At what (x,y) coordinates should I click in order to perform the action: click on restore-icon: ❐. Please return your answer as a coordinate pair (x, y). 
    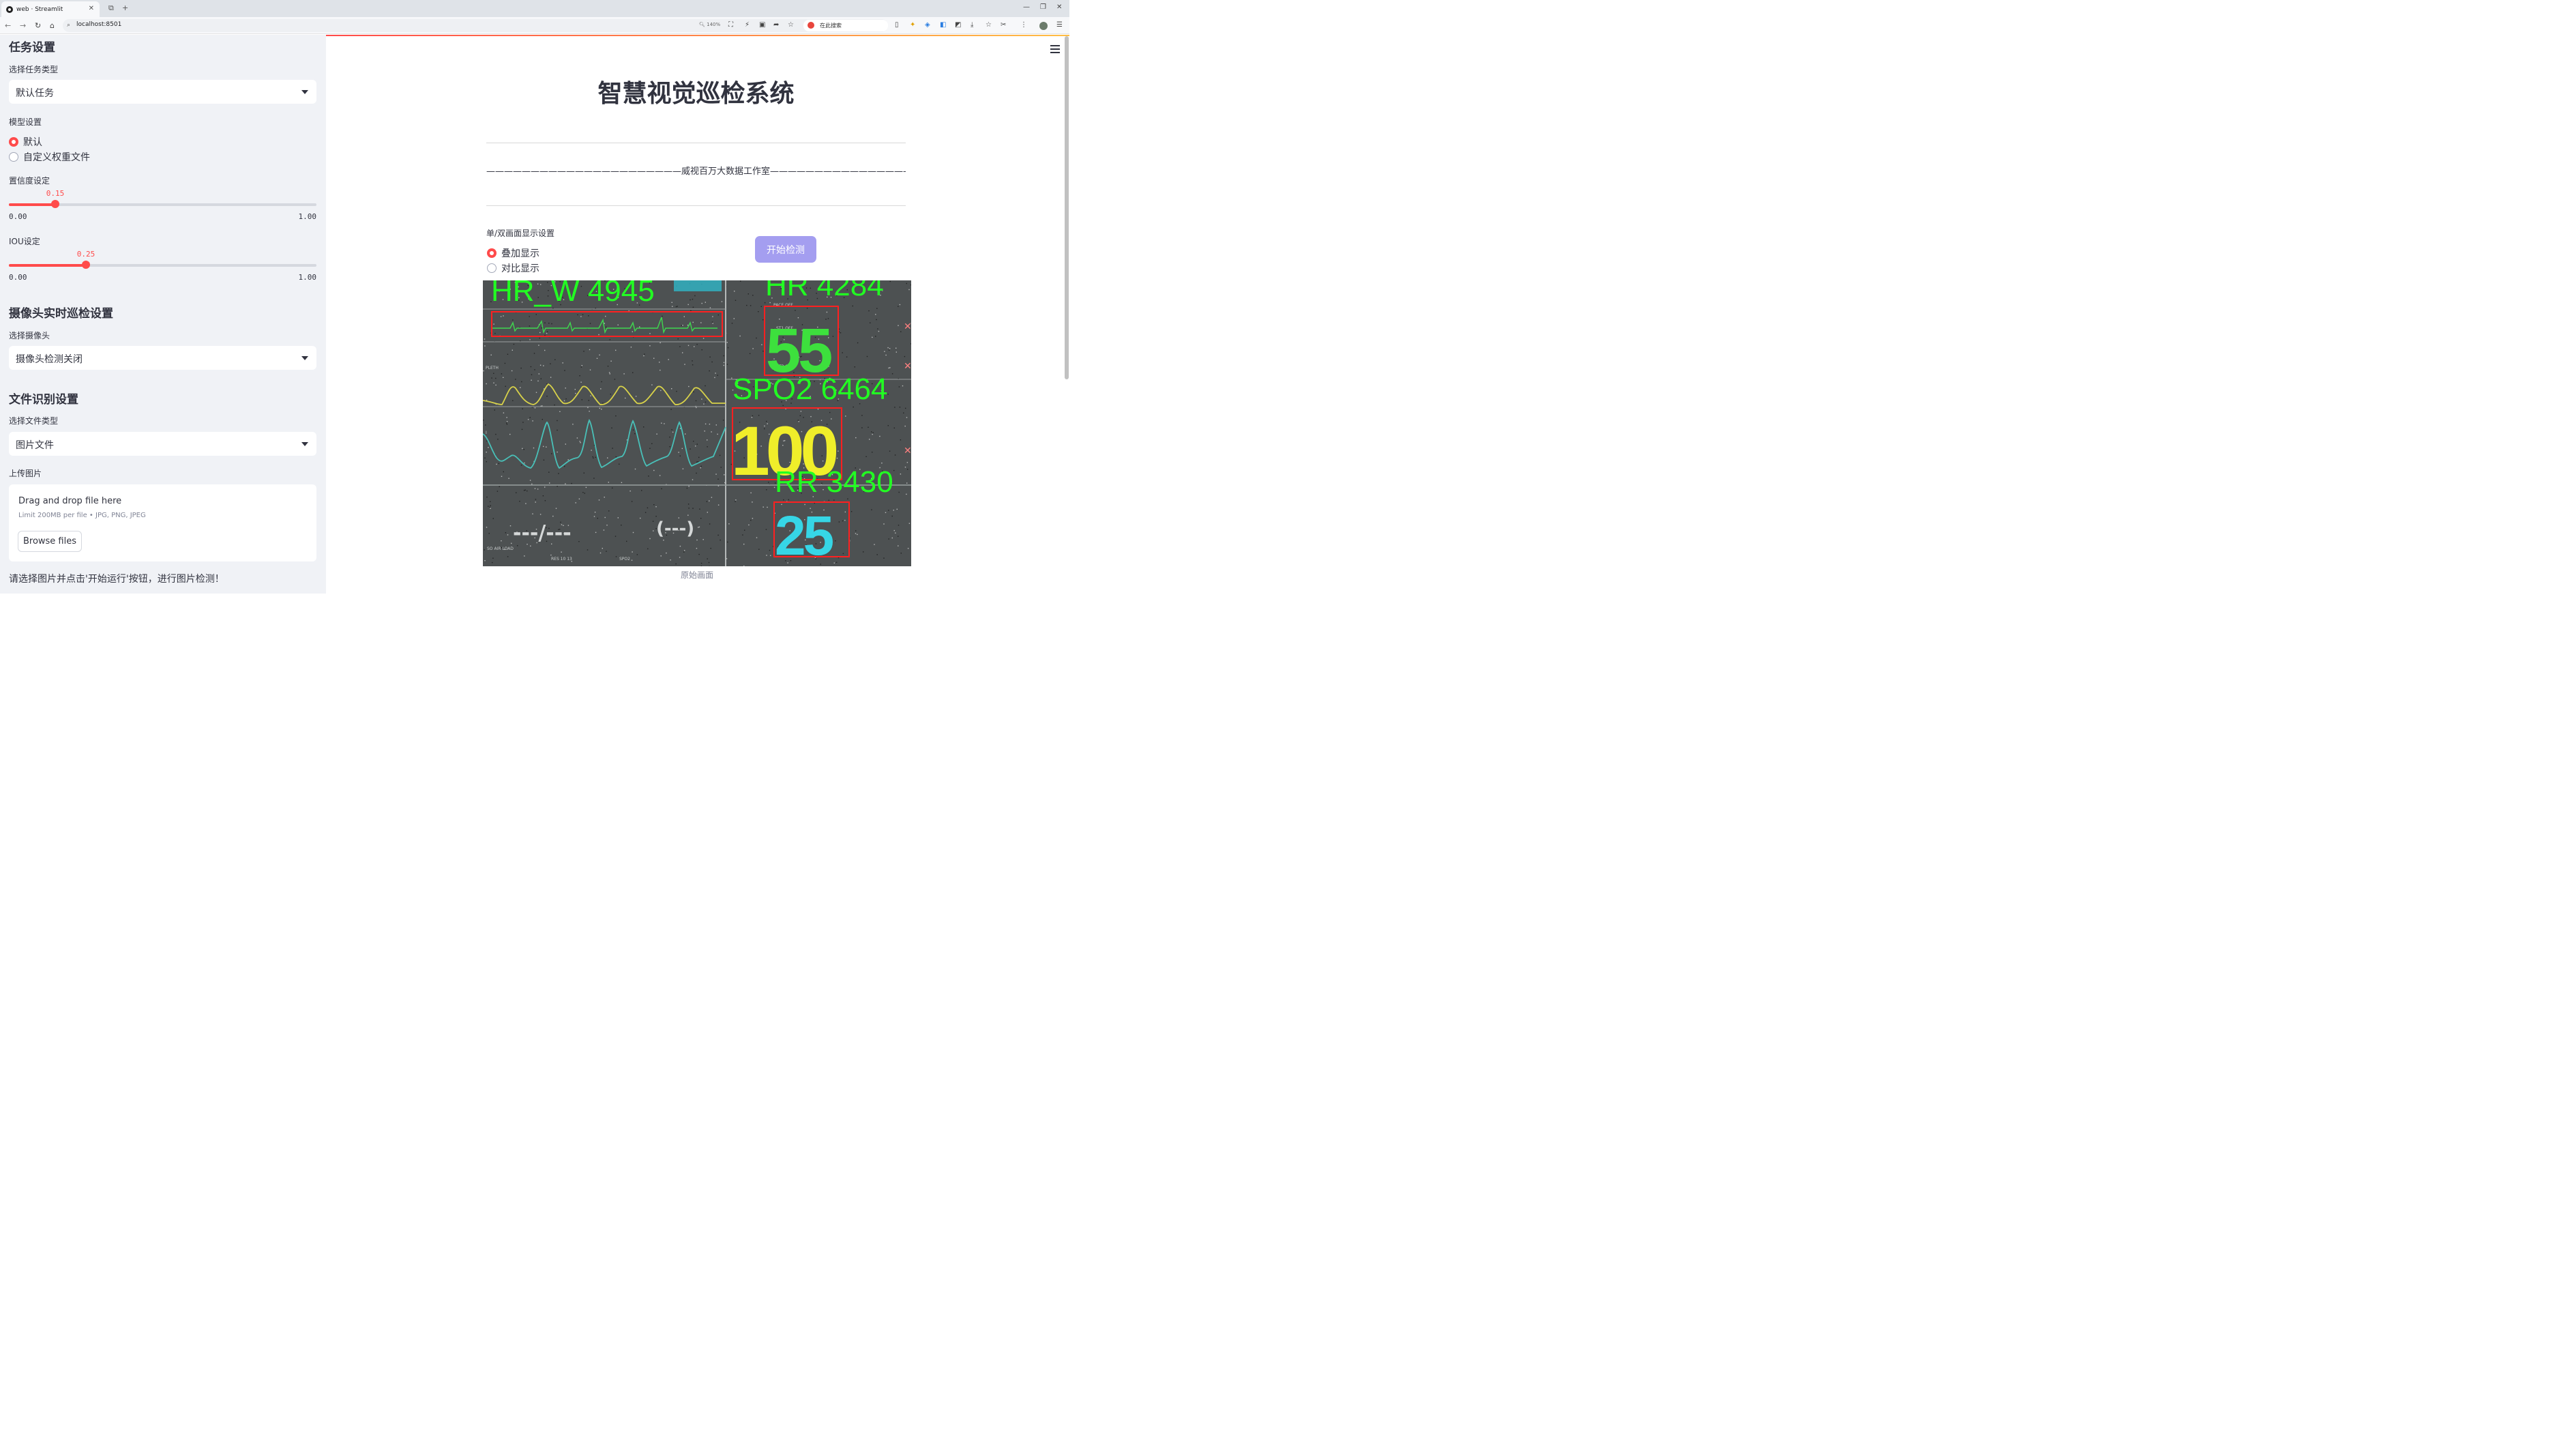
    Looking at the image, I should click on (1043, 7).